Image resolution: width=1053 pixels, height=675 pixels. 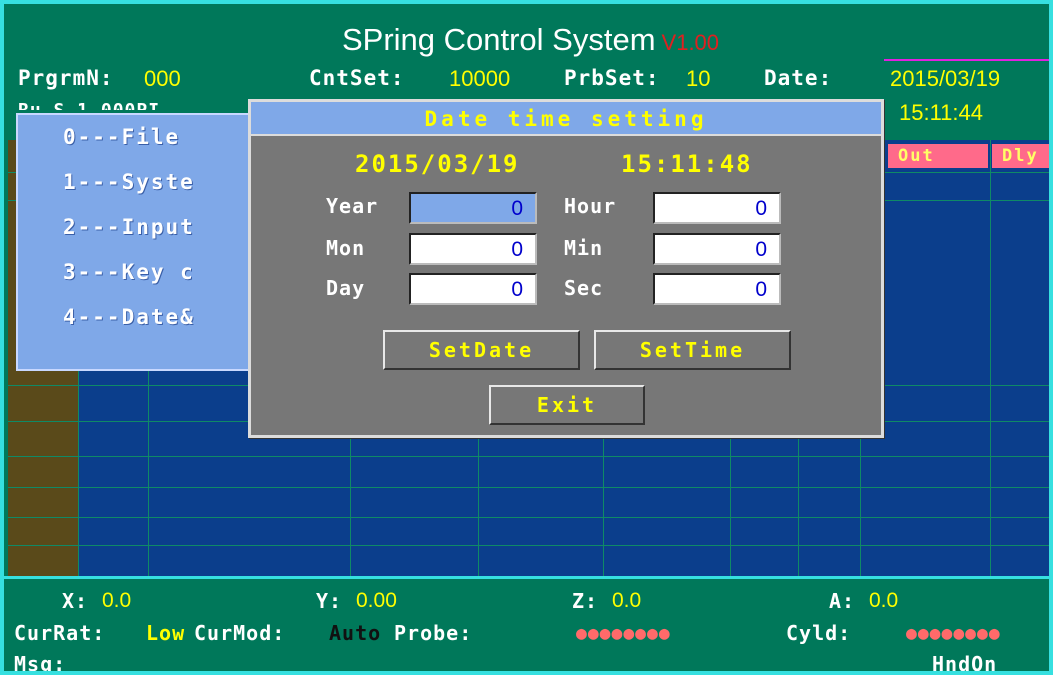 What do you see at coordinates (717, 208) in the screenshot?
I see `hour-field: 0` at bounding box center [717, 208].